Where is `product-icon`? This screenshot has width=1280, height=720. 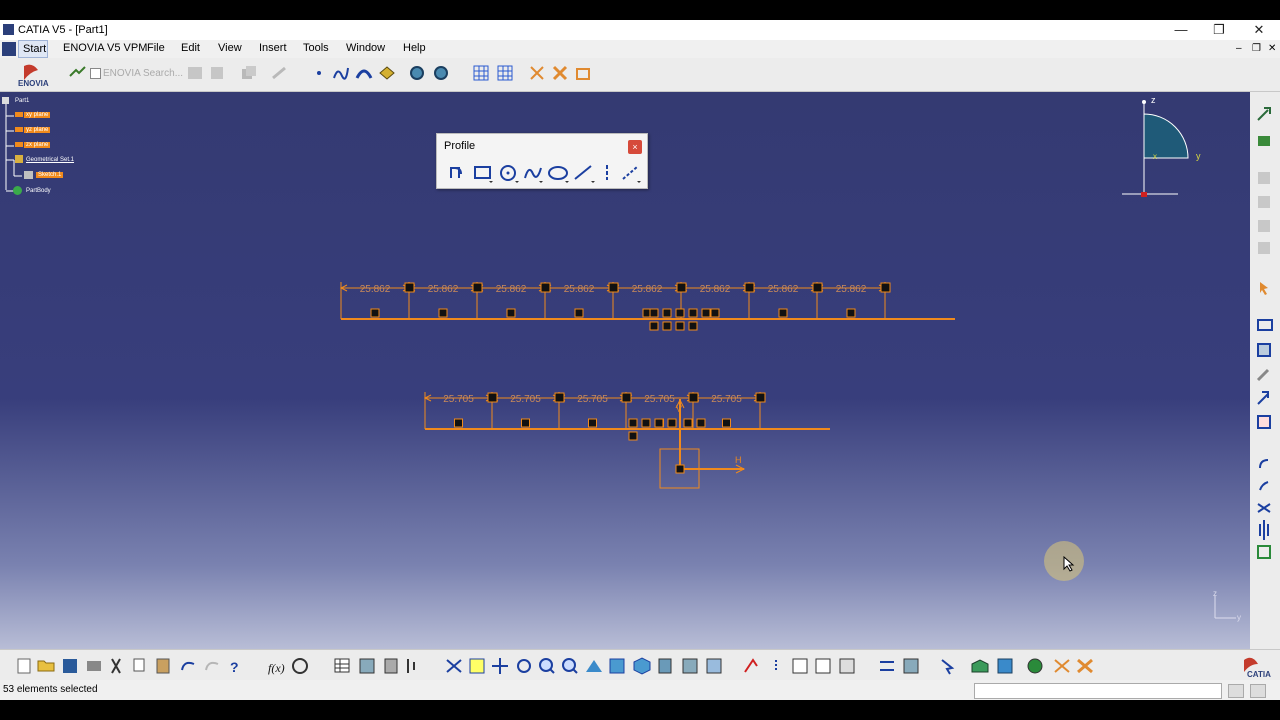
product-icon is located at coordinates (249, 73).